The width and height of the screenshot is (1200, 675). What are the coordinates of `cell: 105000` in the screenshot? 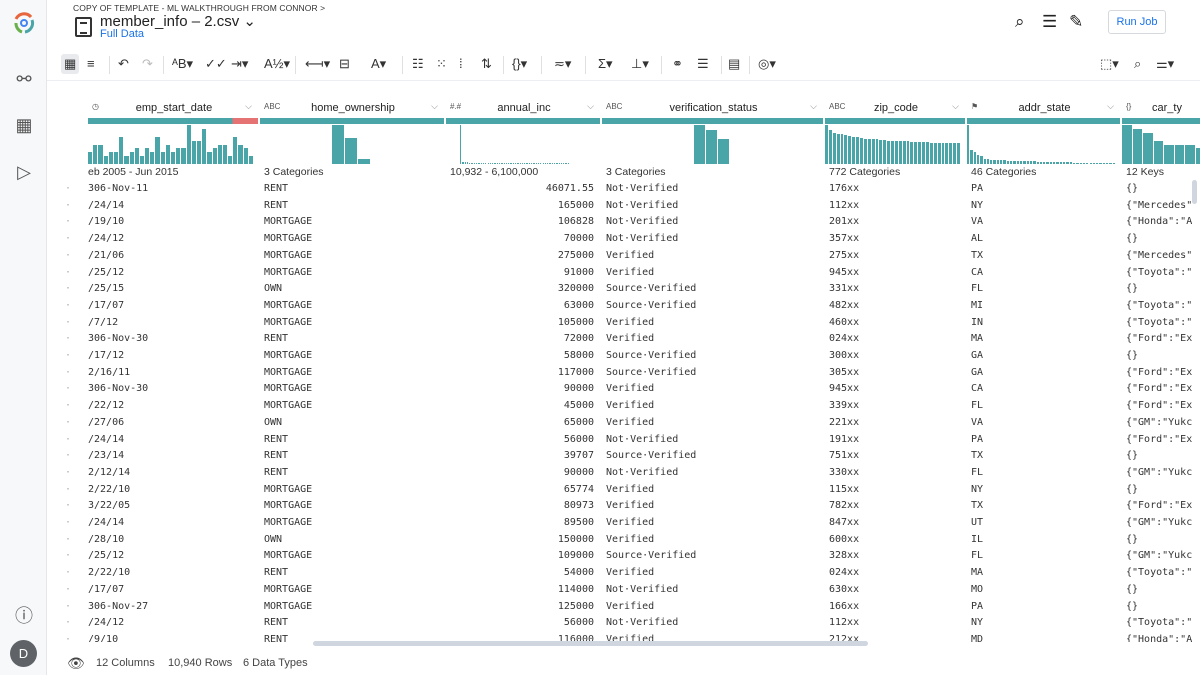 It's located at (520, 322).